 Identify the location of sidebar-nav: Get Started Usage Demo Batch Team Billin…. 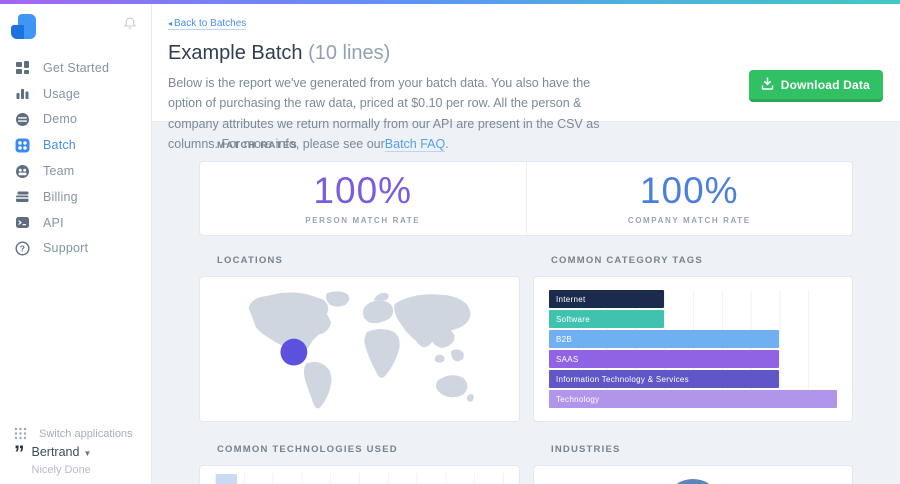
(75, 158).